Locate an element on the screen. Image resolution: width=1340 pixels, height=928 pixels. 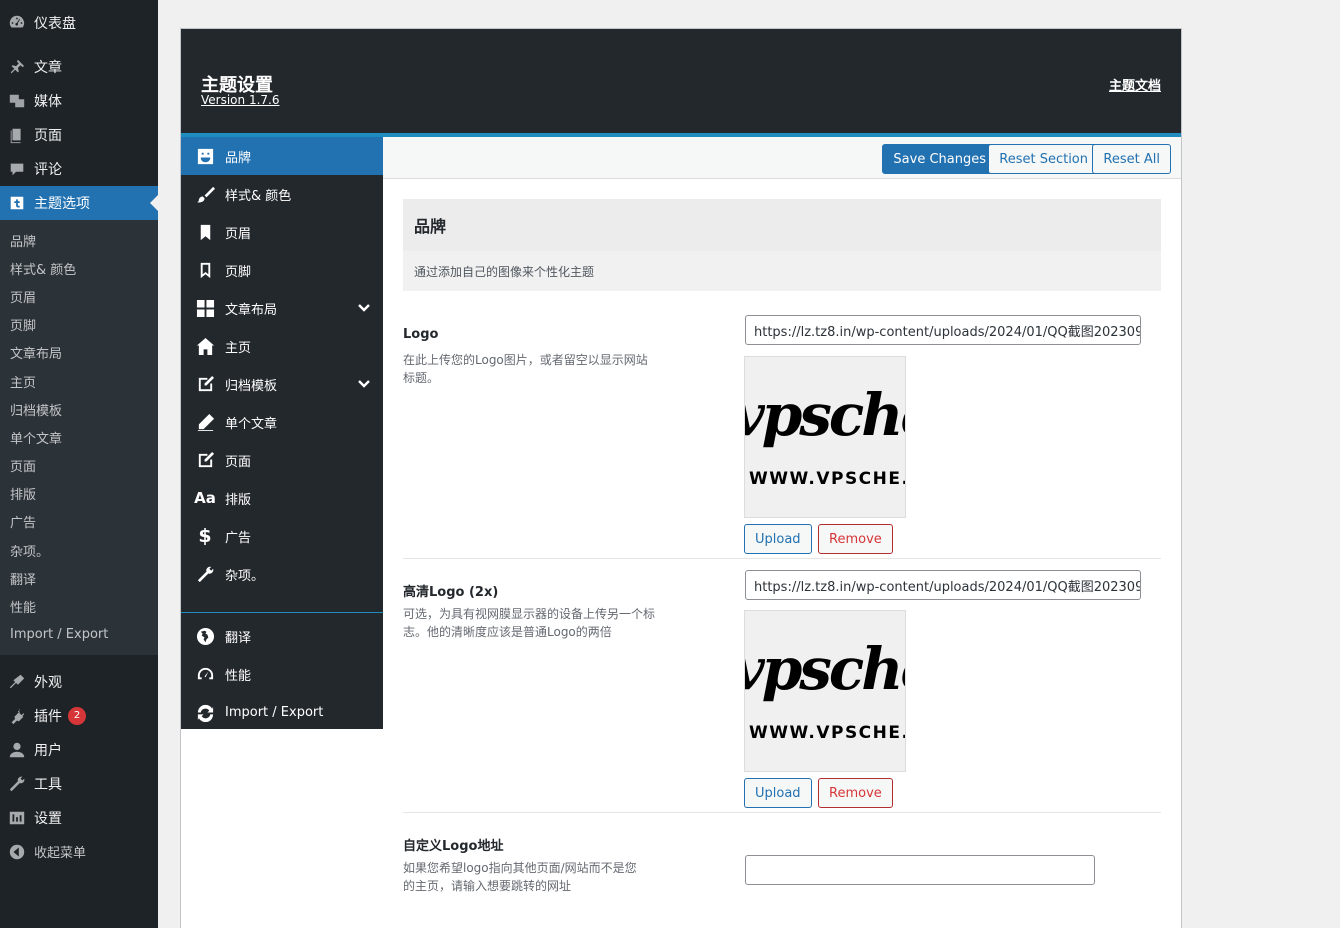
submenu-item: 单个文章 is located at coordinates (79, 437).